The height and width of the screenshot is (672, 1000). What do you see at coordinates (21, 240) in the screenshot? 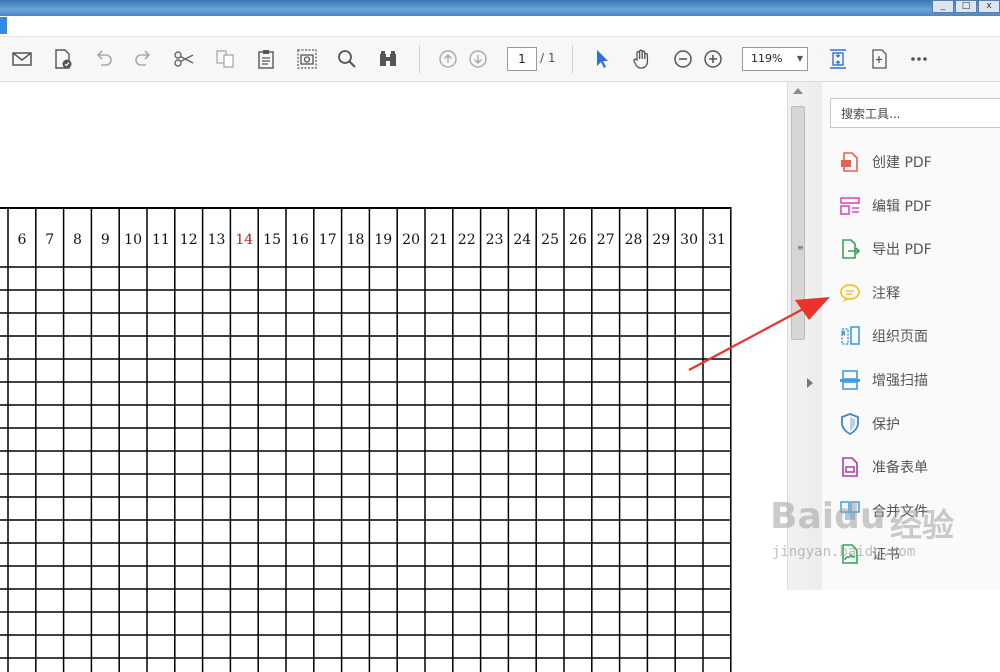
I see `grid-header-day: 6` at bounding box center [21, 240].